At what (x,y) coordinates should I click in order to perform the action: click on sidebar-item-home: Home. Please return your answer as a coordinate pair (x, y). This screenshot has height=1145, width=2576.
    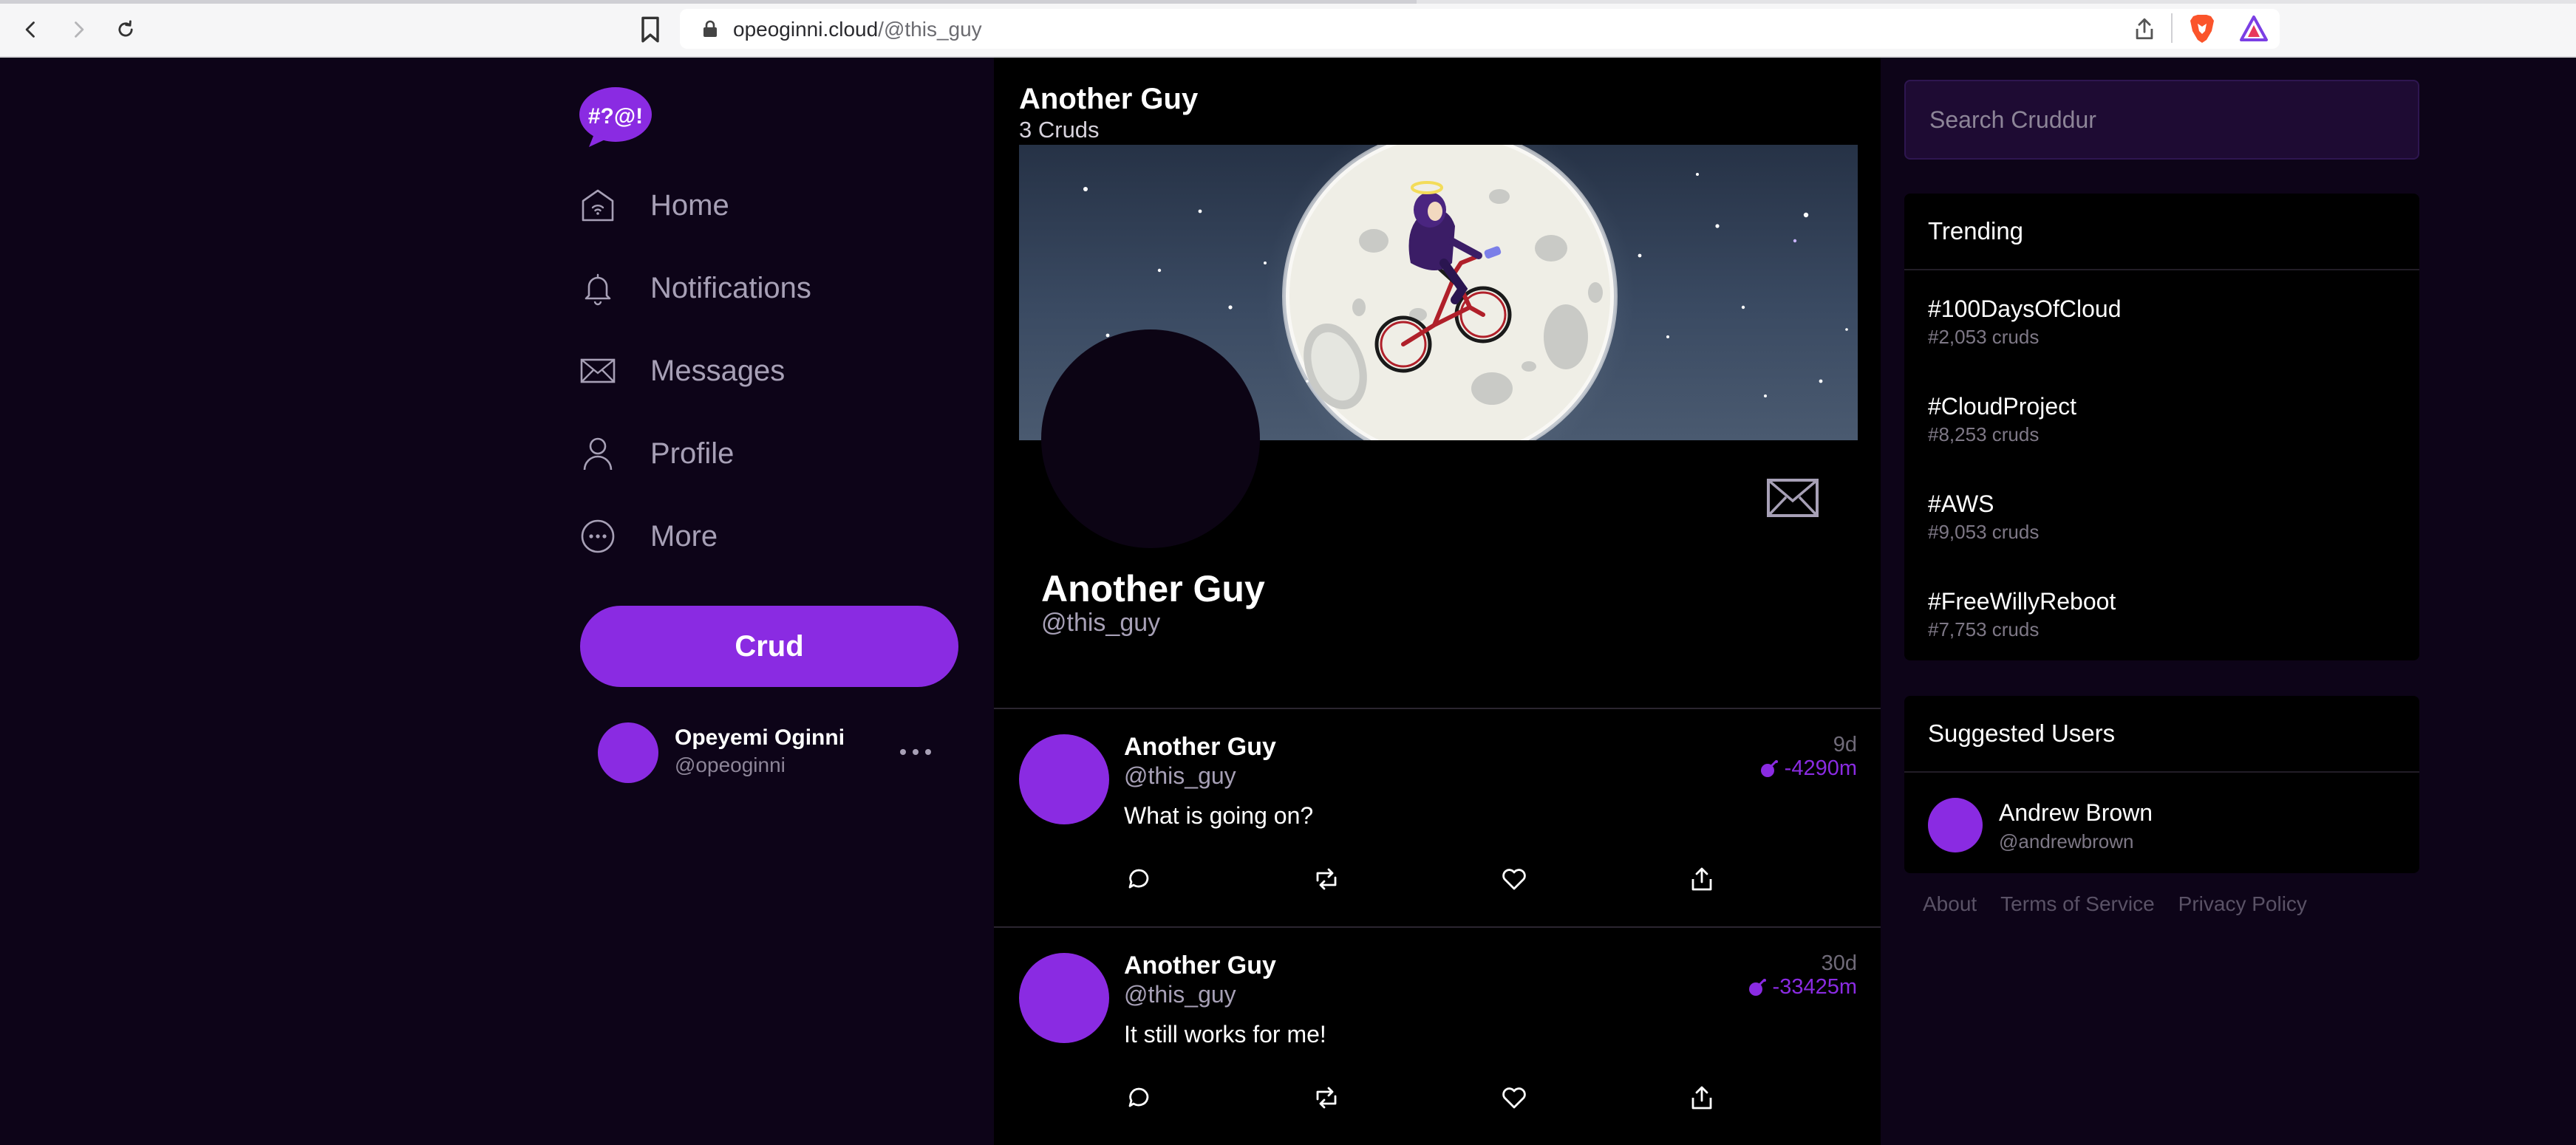
    Looking at the image, I should click on (756, 206).